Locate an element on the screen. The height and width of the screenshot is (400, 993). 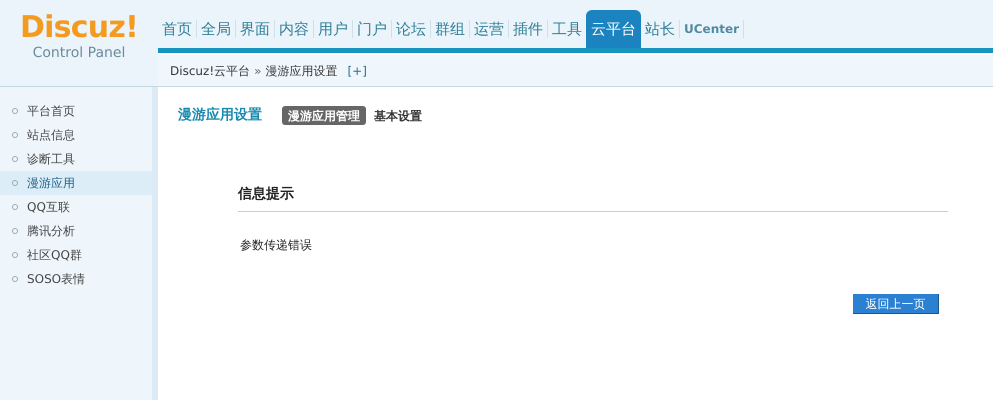
sidebar-item: SOSO表情 is located at coordinates (76, 279).